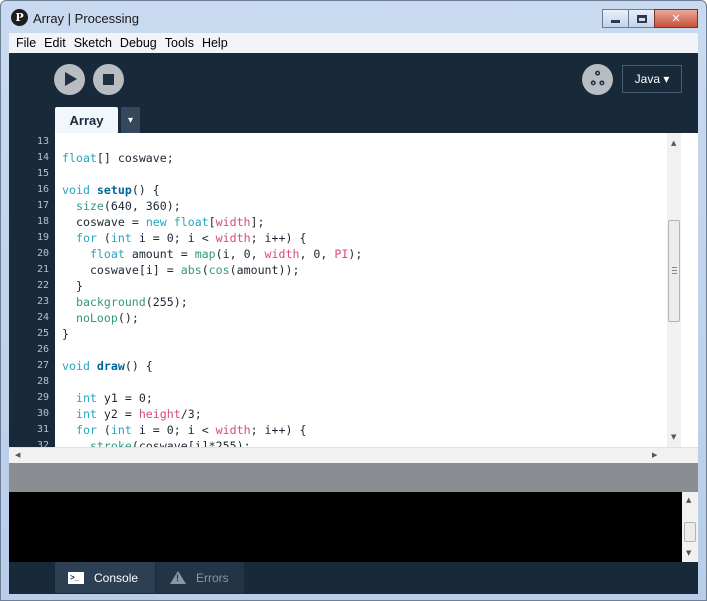 The image size is (707, 601). Describe the element at coordinates (179, 43) in the screenshot. I see `menu-tools: Tools` at that location.